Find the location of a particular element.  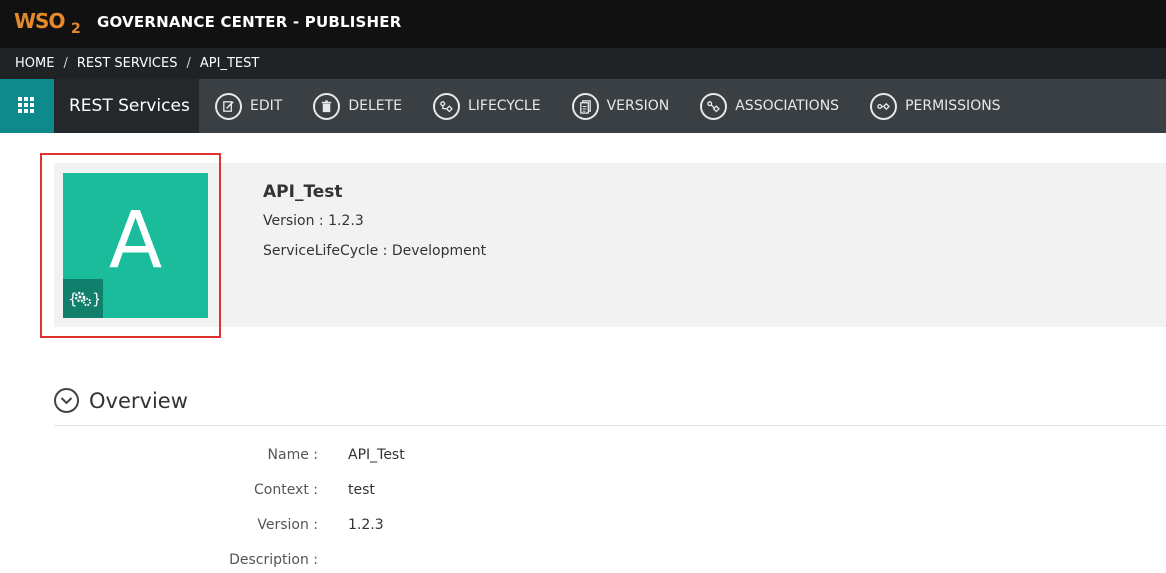

associations-button: ASSOCIATIONS is located at coordinates (769, 106).